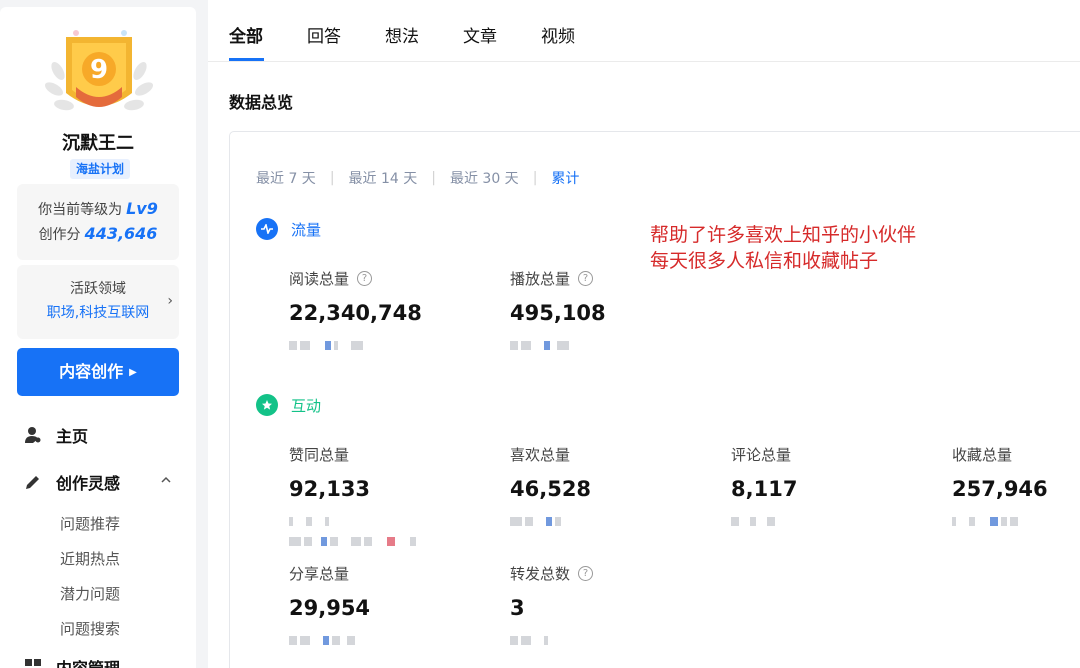  I want to click on metric-shares-value: 29,954, so click(330, 608).